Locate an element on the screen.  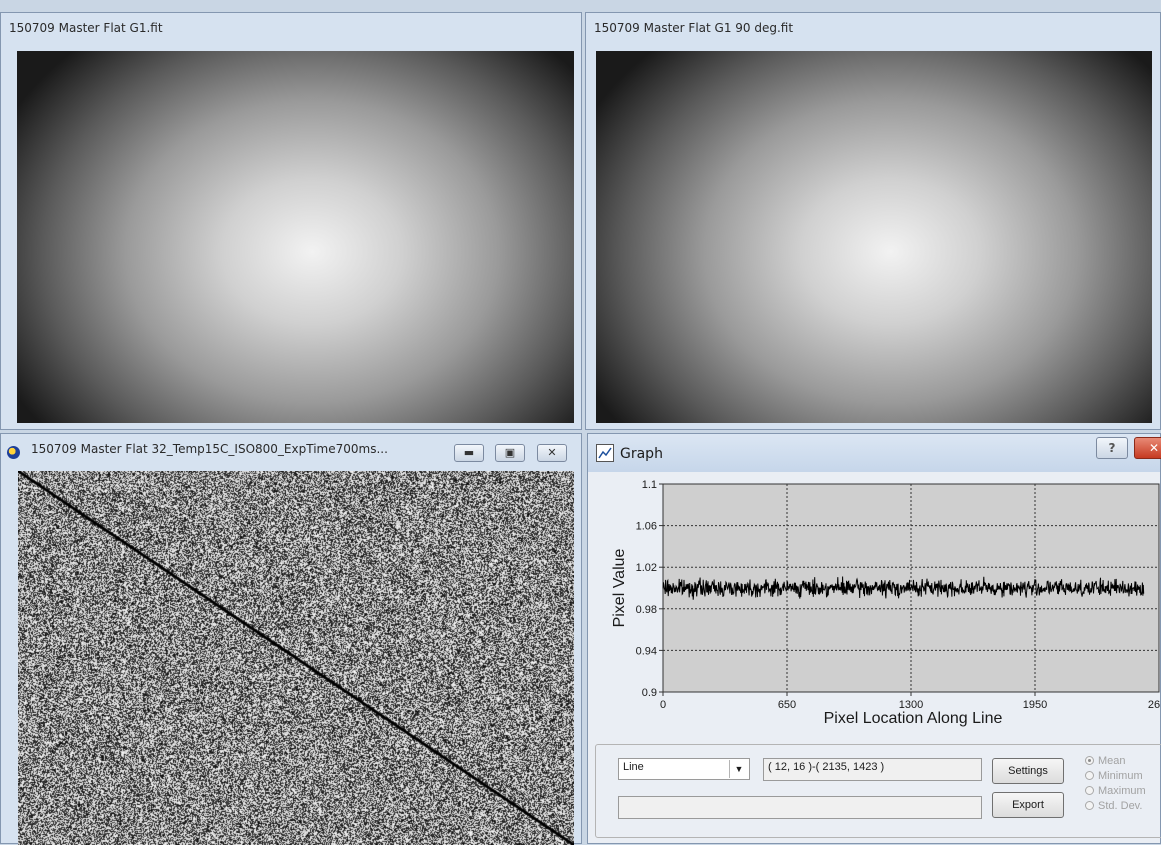
coordinates-field: ( 12, 16 )-( 2135, 1423 ) is located at coordinates (872, 769).